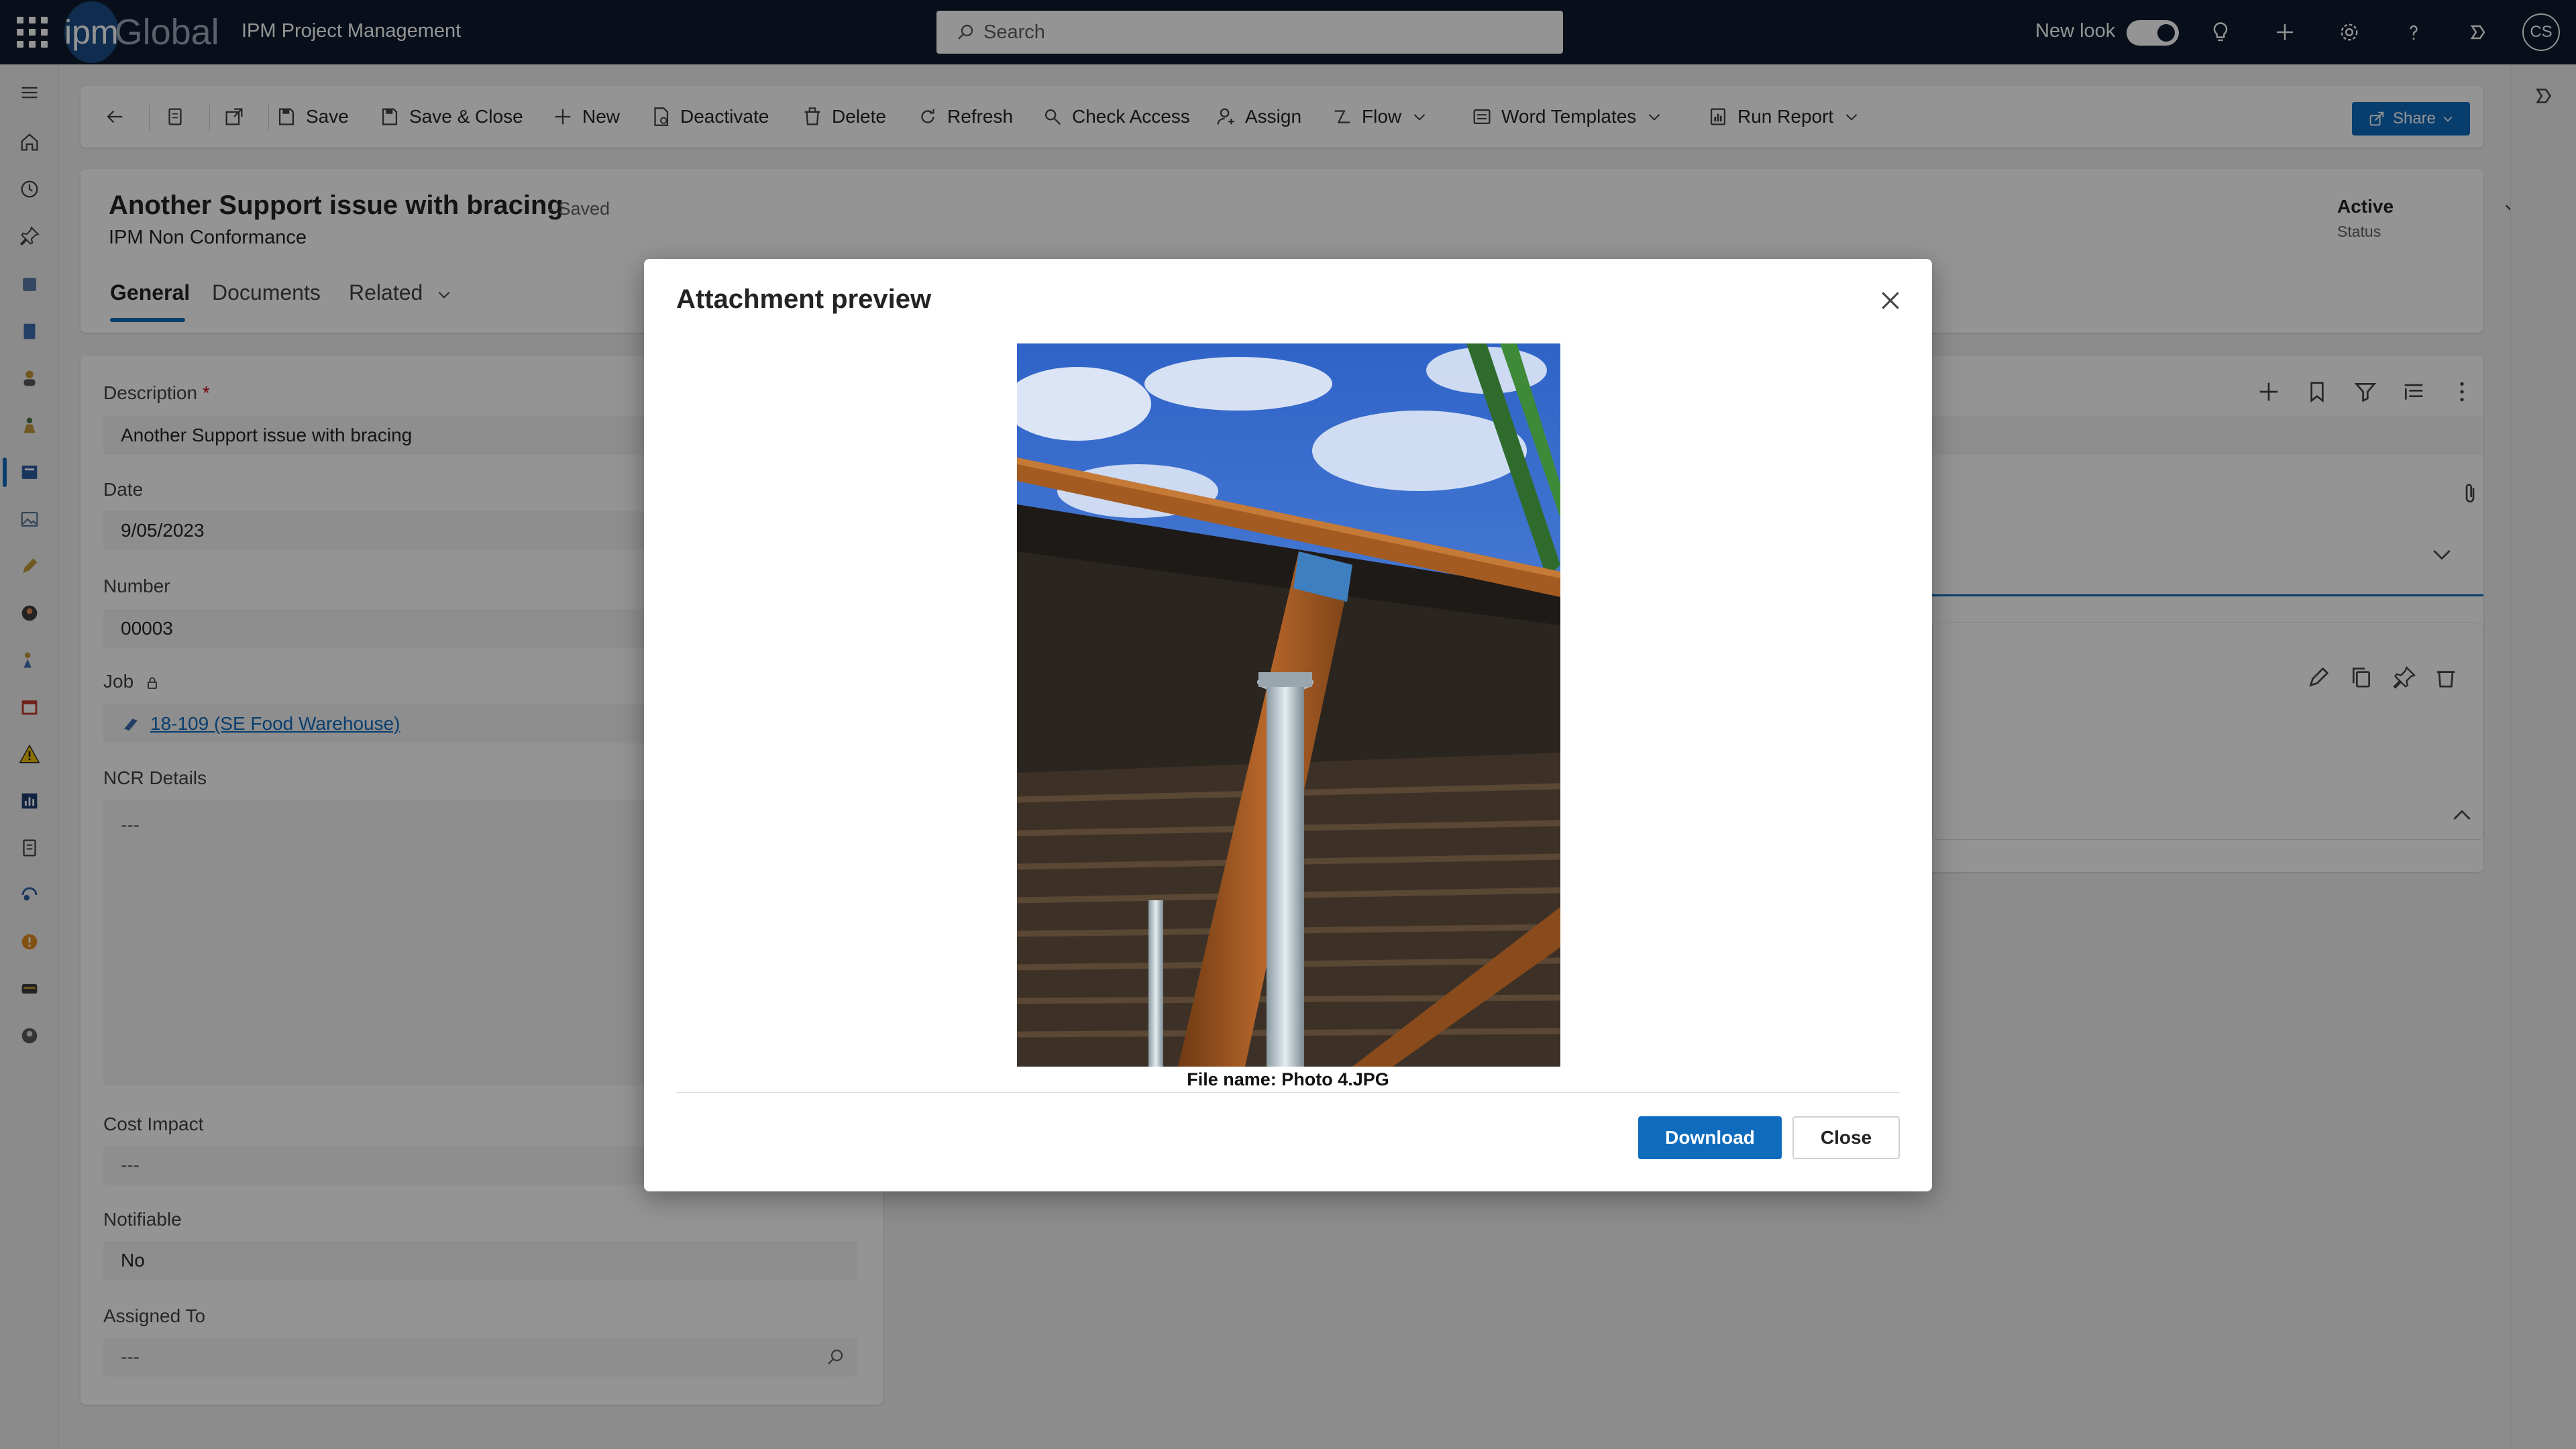 Image resolution: width=2576 pixels, height=1449 pixels. I want to click on attachment-filename: File name: Photo 4.JPG, so click(1288, 1079).